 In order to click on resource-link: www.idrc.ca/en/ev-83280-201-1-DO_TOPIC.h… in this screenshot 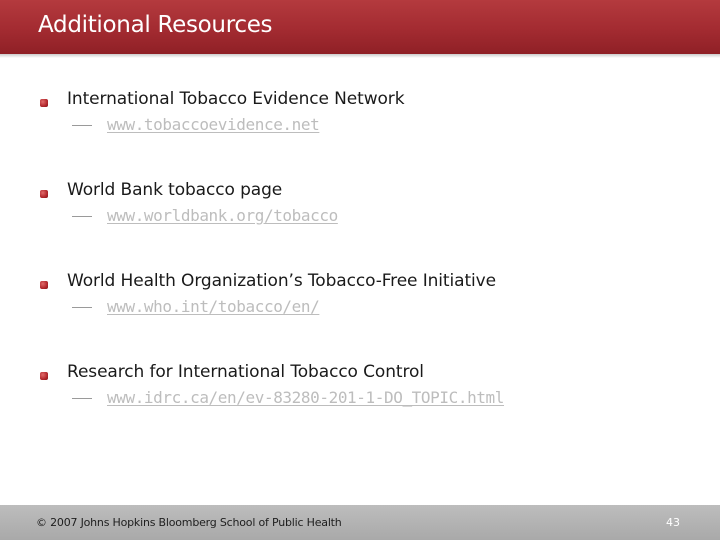, I will do `click(305, 397)`.